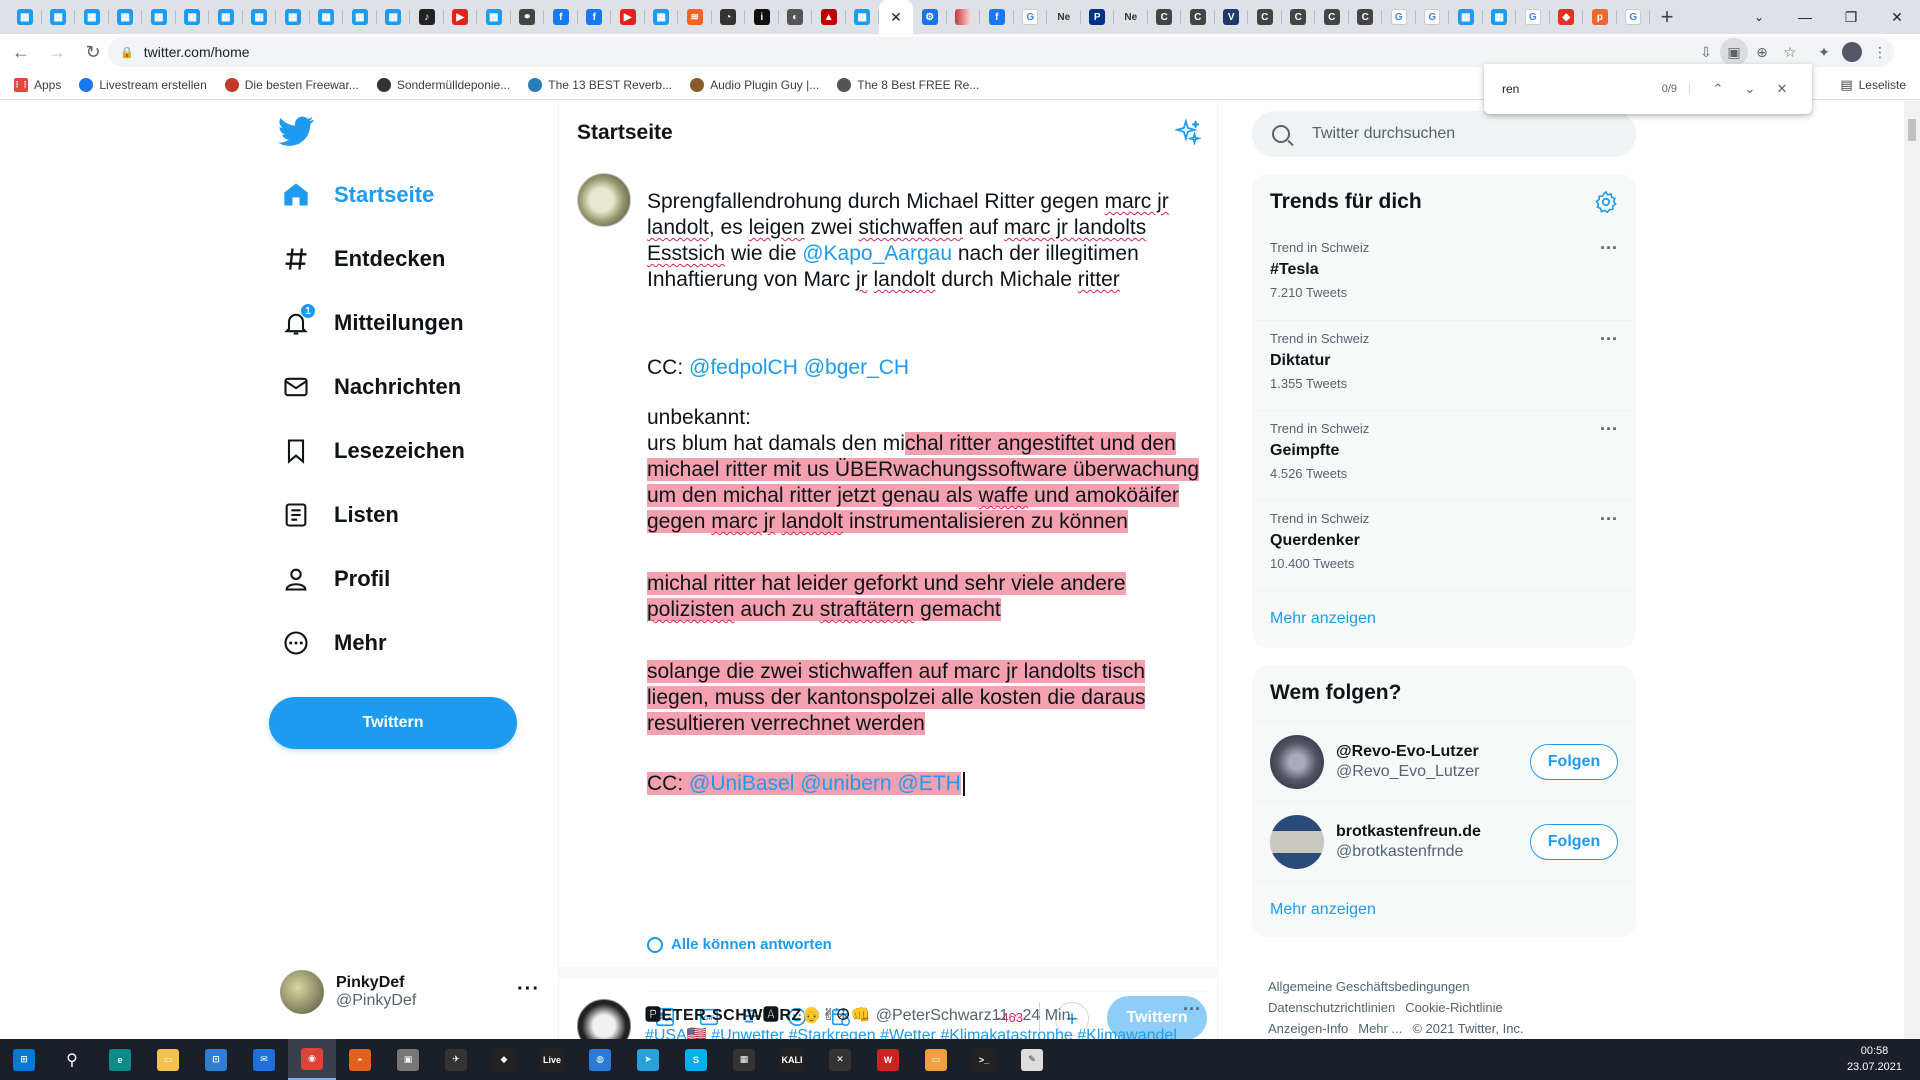 The image size is (1920, 1080). Describe the element at coordinates (758, 1015) in the screenshot. I see `tweet-author-name: 🅿ETER-SCHW🅰RZ👴✌☮👊` at that location.